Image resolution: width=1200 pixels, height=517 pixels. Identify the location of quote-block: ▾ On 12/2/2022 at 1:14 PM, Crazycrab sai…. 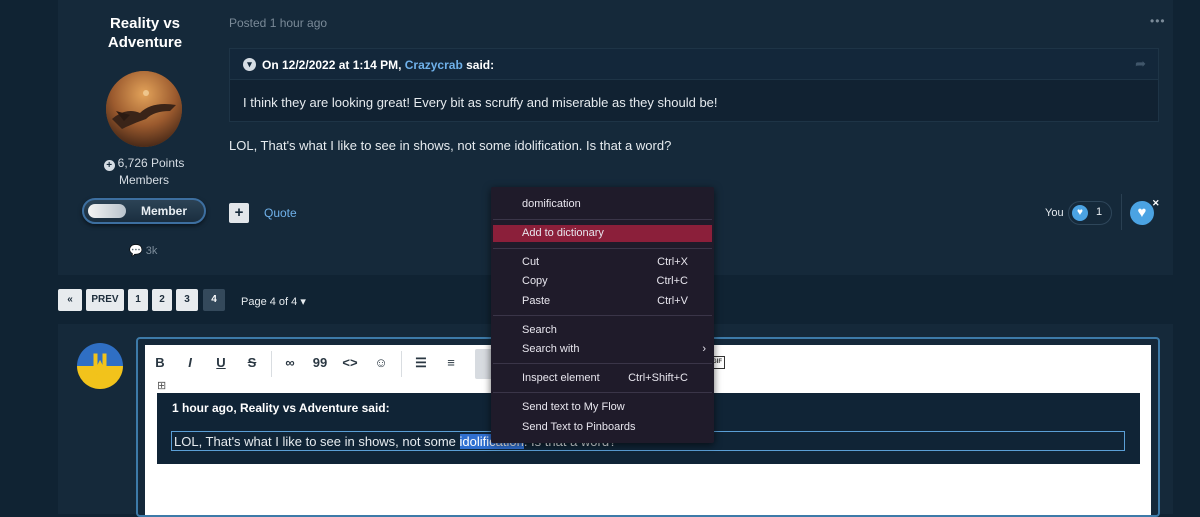
(694, 85).